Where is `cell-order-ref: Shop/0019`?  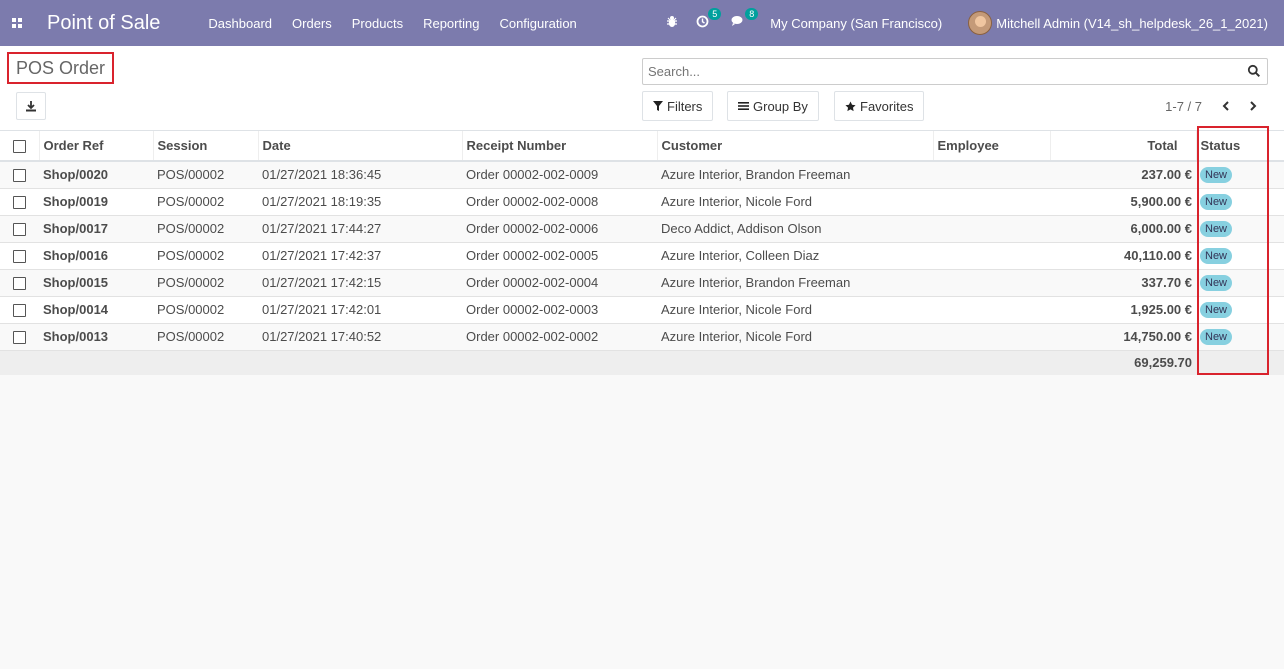 cell-order-ref: Shop/0019 is located at coordinates (96, 202).